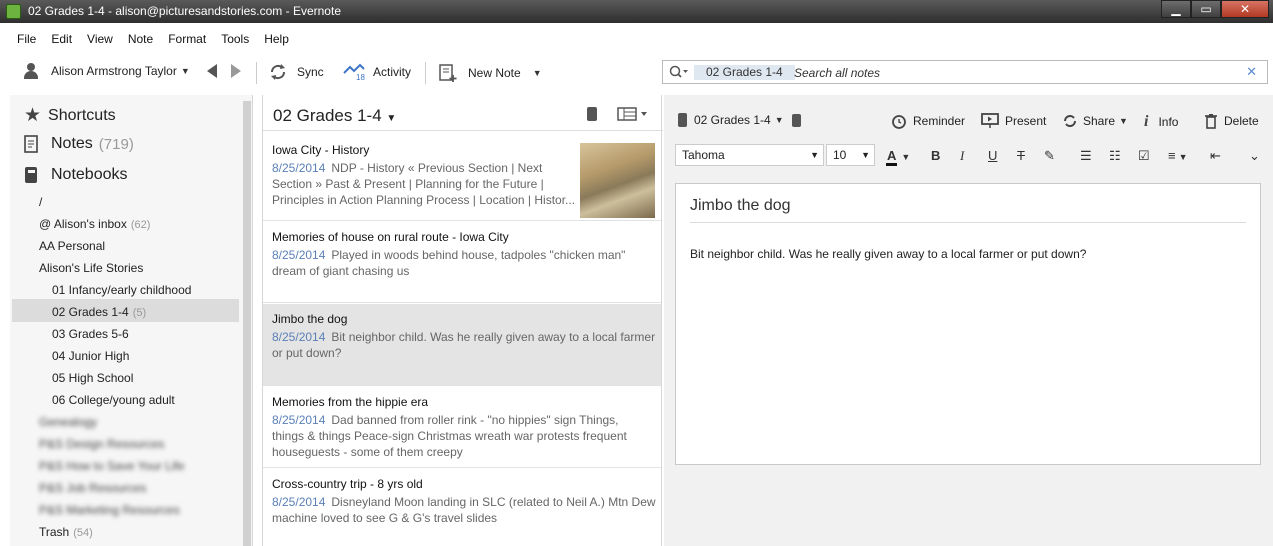 This screenshot has height=546, width=1273. Describe the element at coordinates (92, 488) in the screenshot. I see `sidebar-item: P&S Job Resources` at that location.